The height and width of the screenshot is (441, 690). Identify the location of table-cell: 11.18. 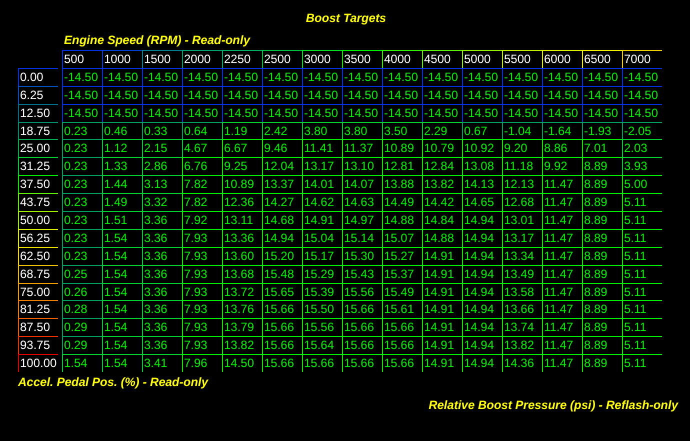
(522, 166).